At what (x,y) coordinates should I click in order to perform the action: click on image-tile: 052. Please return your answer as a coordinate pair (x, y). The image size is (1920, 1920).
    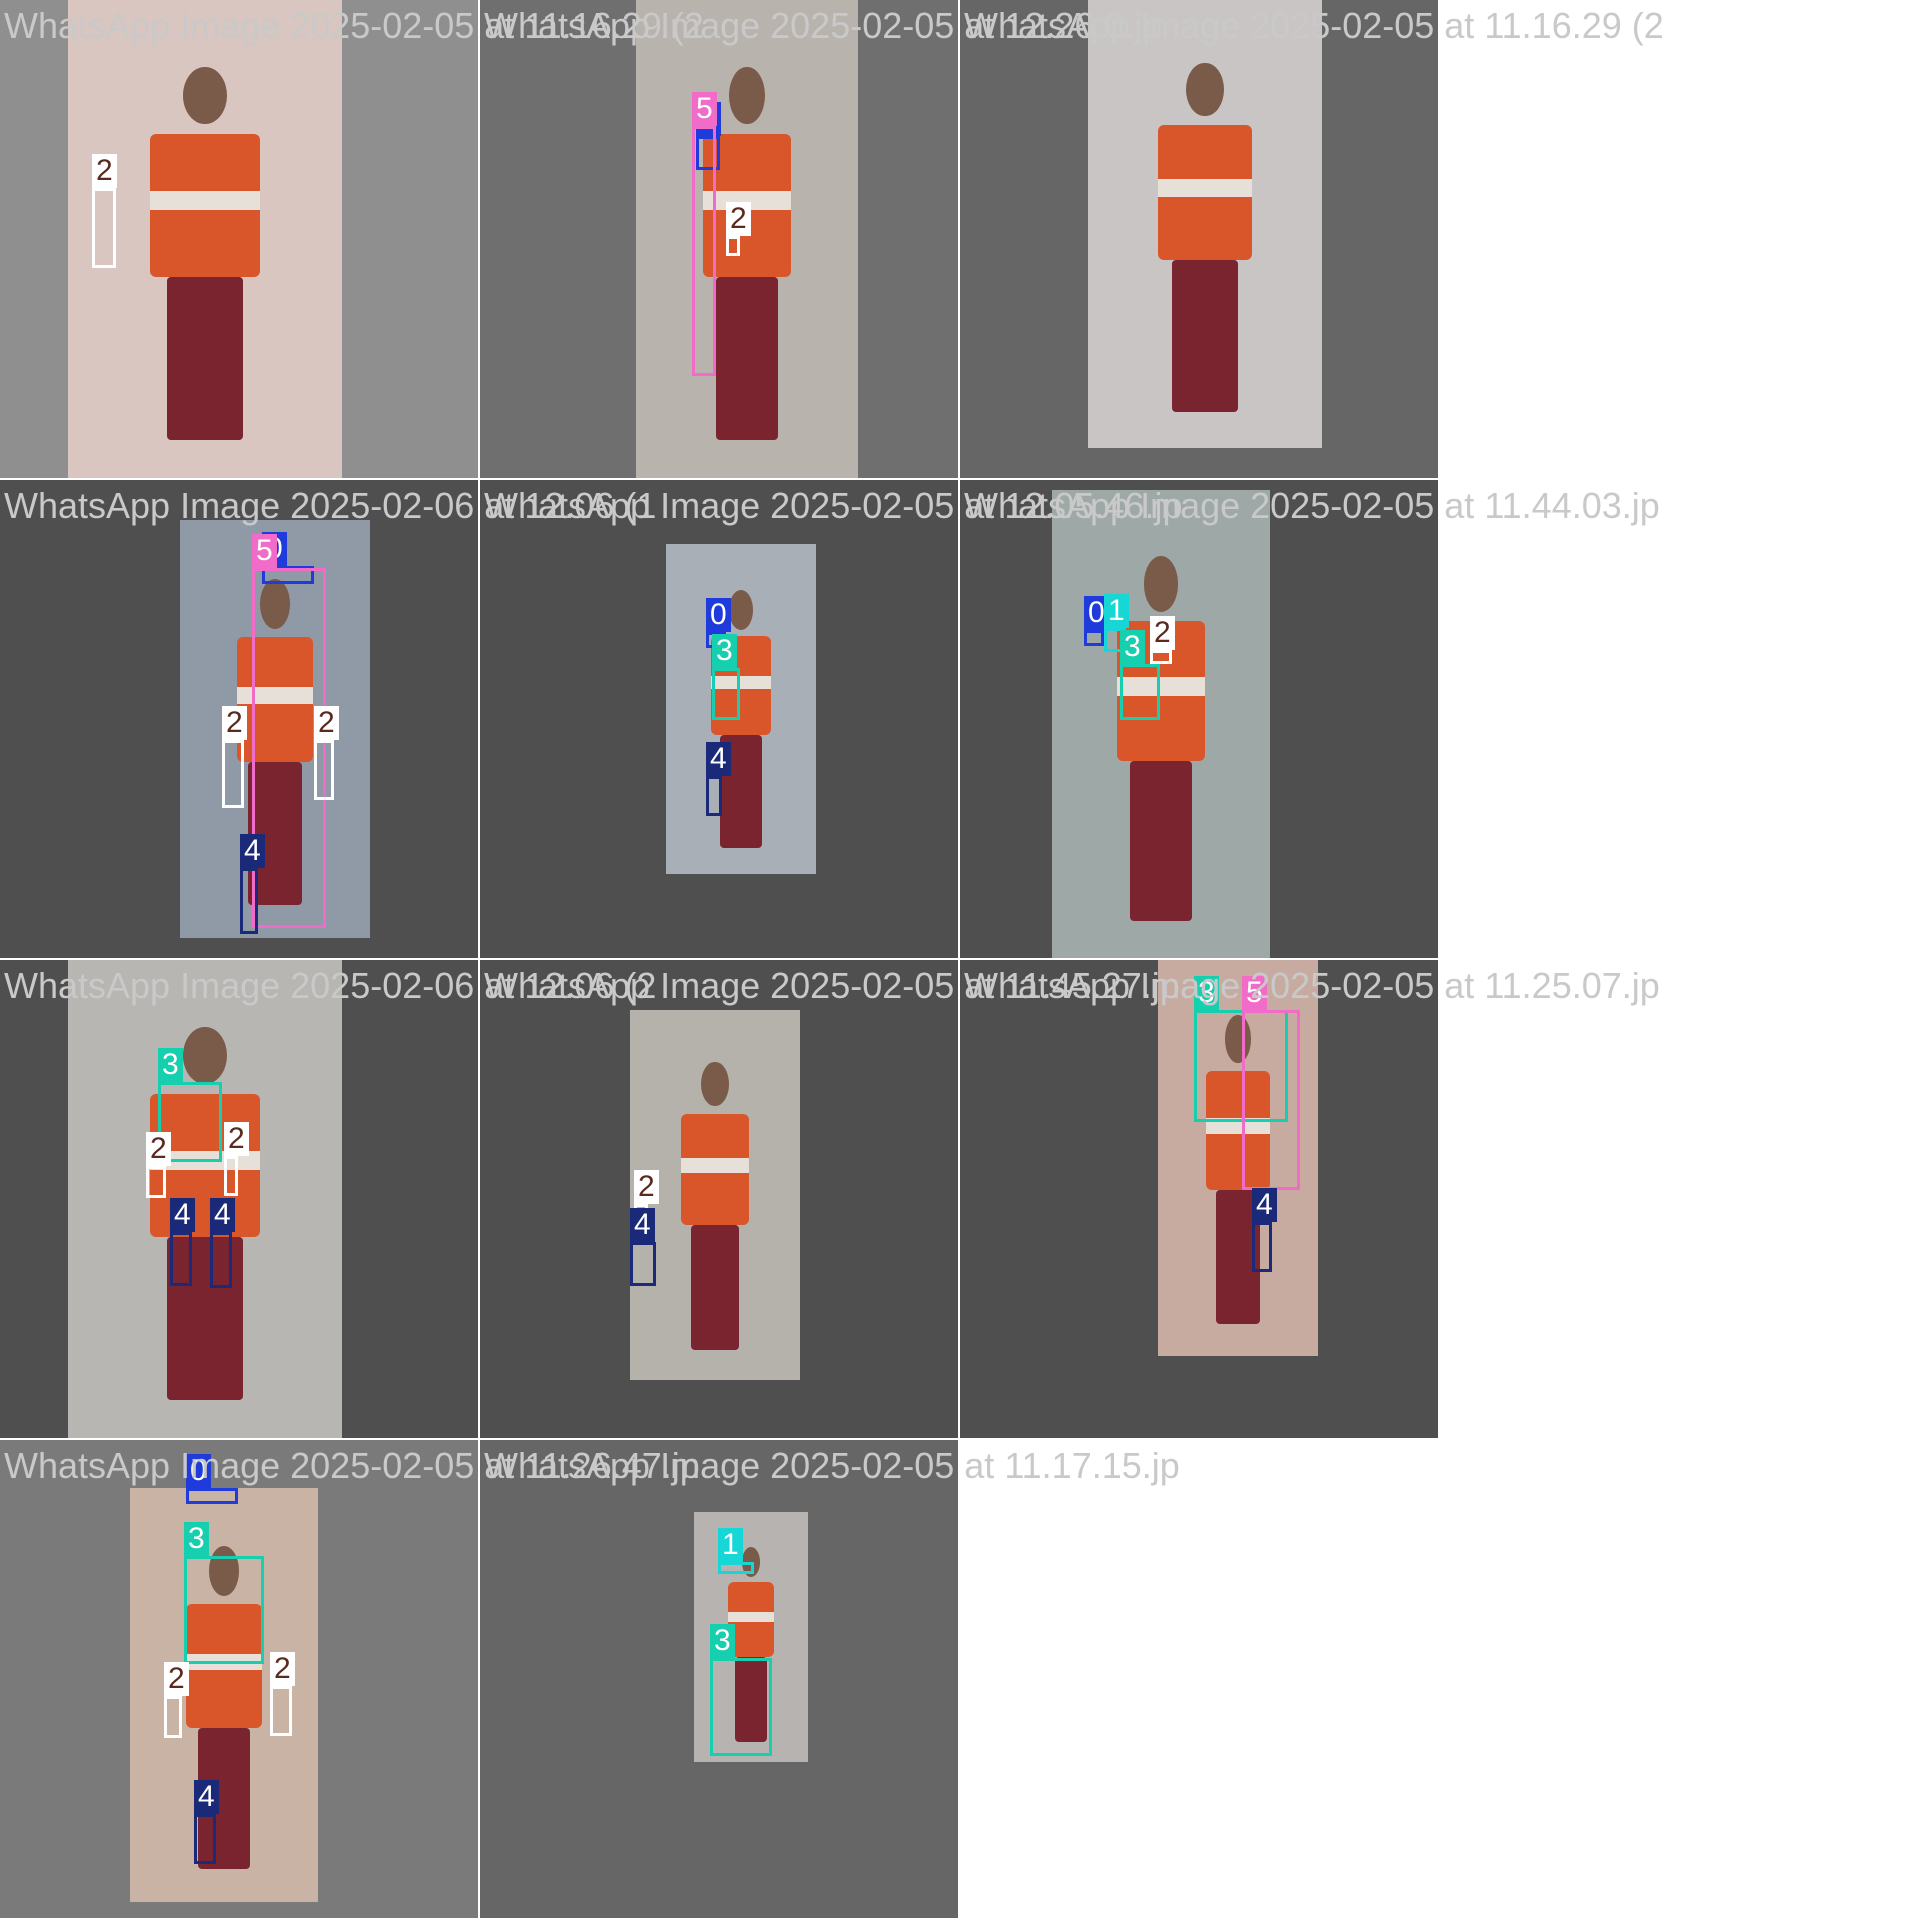
    Looking at the image, I should click on (719, 239).